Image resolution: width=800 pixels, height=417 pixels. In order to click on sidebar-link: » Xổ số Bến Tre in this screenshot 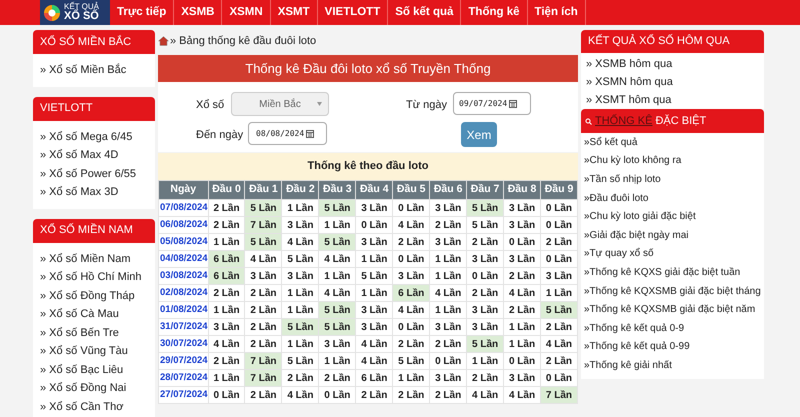, I will do `click(94, 333)`.